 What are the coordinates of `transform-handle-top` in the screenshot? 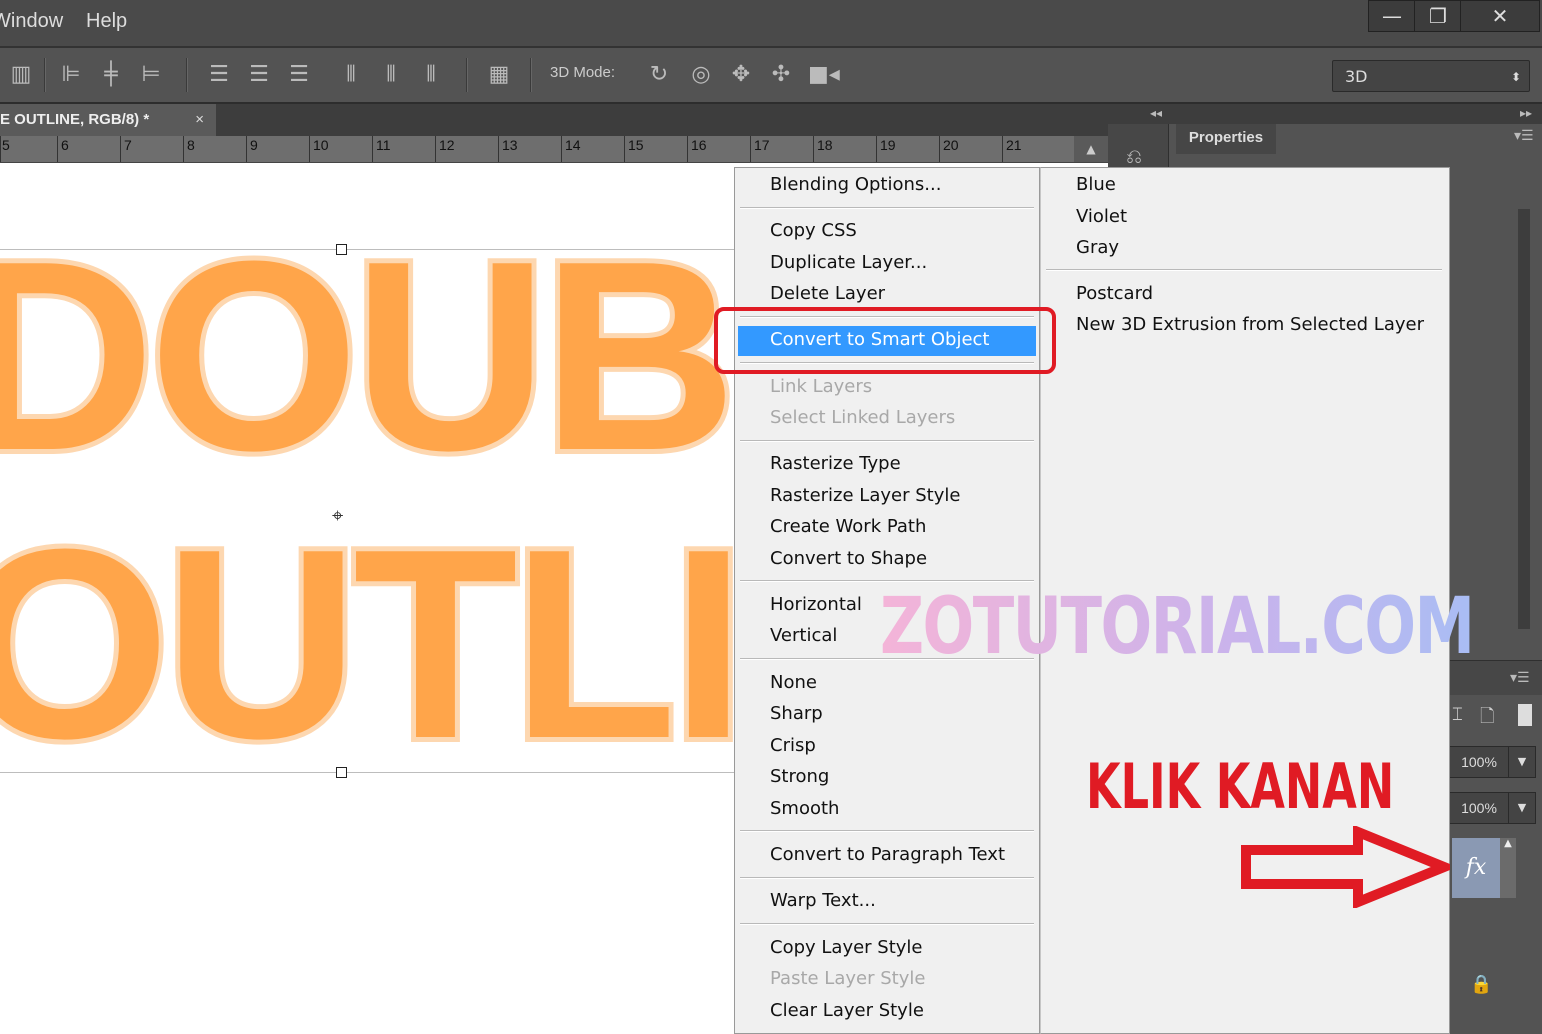 It's located at (341, 249).